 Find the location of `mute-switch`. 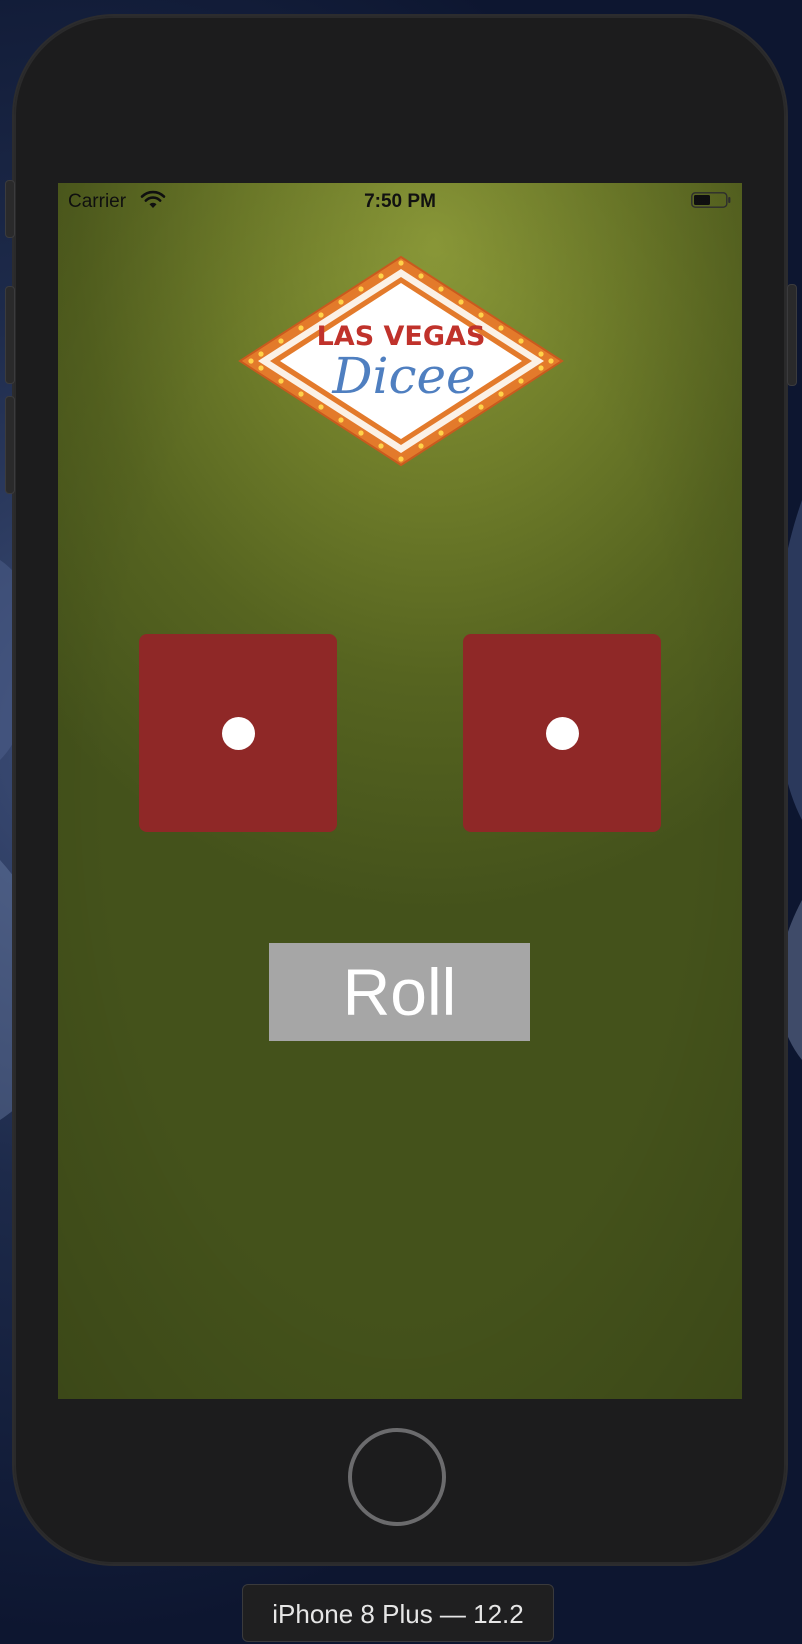

mute-switch is located at coordinates (10, 209).